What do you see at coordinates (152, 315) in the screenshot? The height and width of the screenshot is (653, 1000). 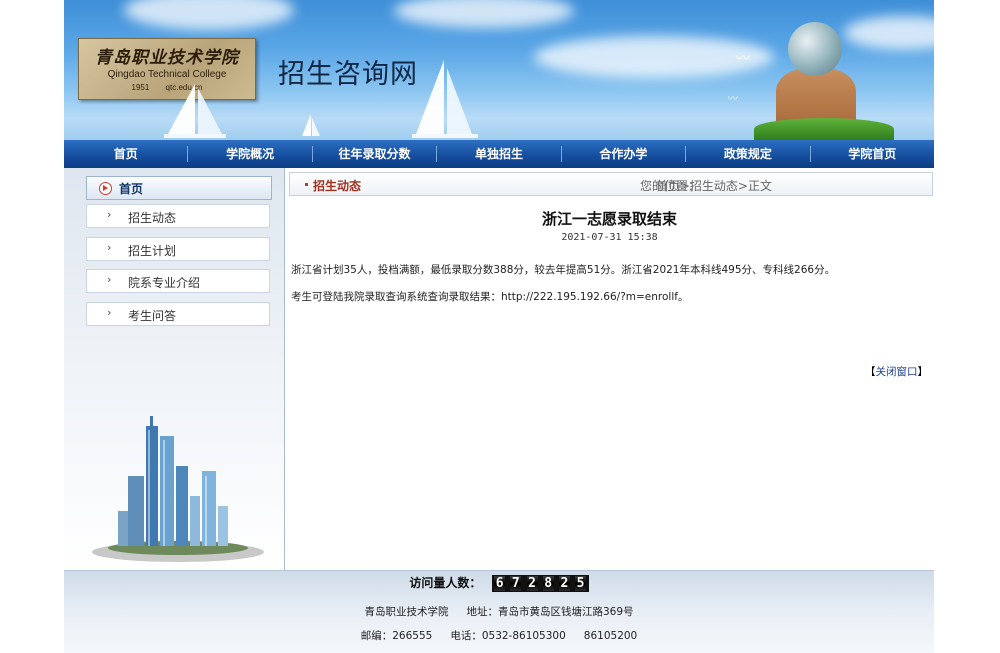 I see `sidebar-item-label: 考生问答` at bounding box center [152, 315].